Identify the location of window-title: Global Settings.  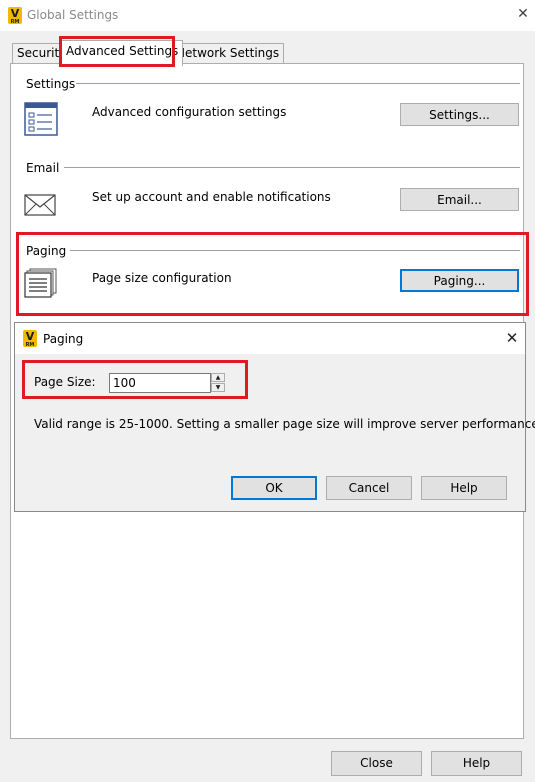
(73, 15).